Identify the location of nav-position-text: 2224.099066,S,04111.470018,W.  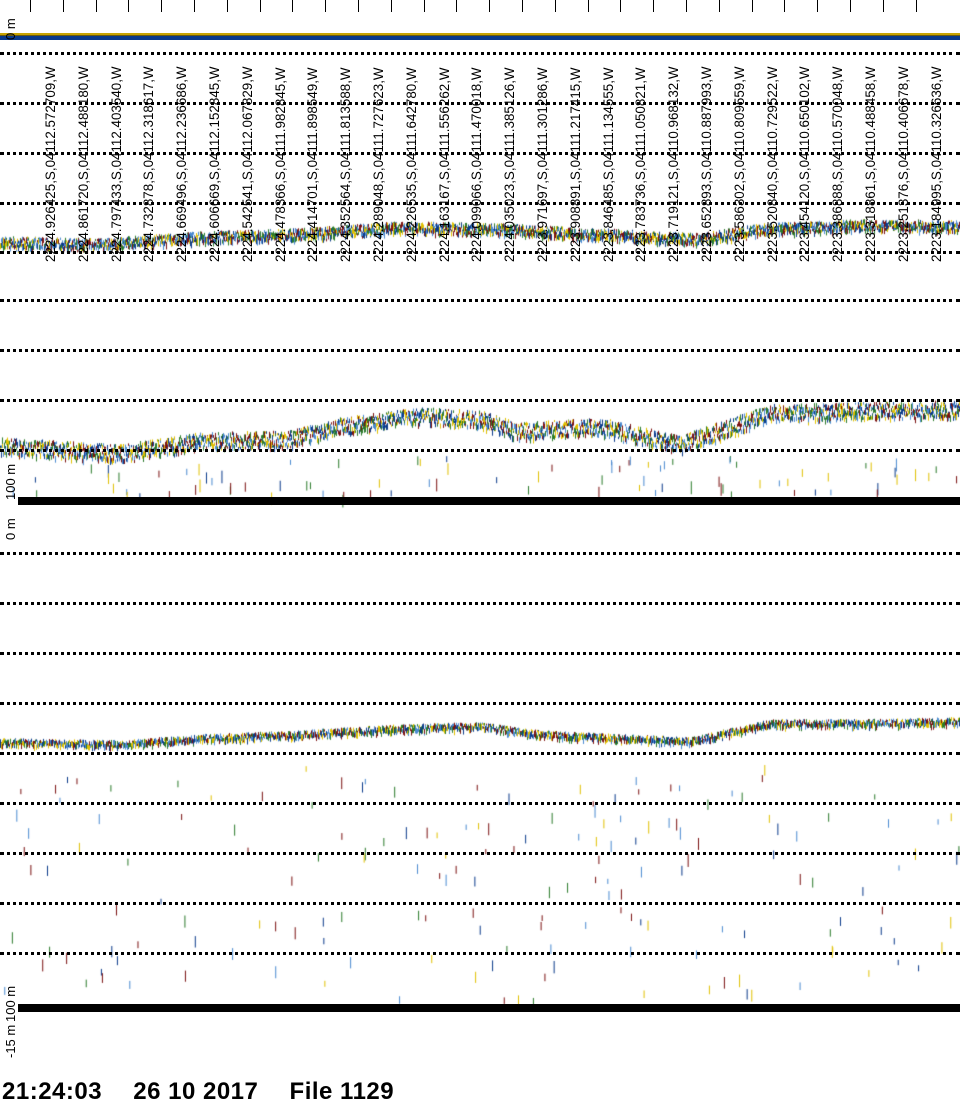
(477, 164).